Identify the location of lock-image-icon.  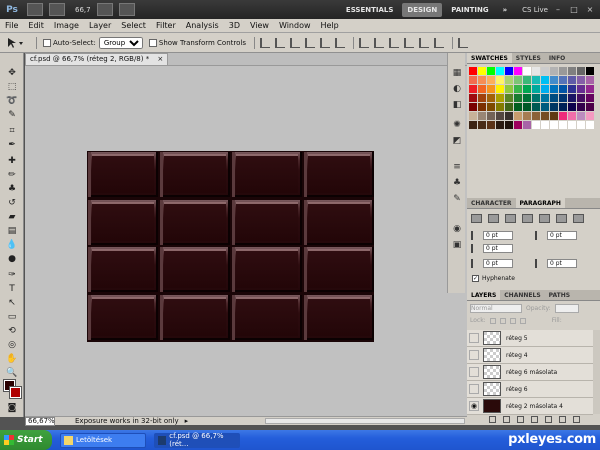
(502, 320).